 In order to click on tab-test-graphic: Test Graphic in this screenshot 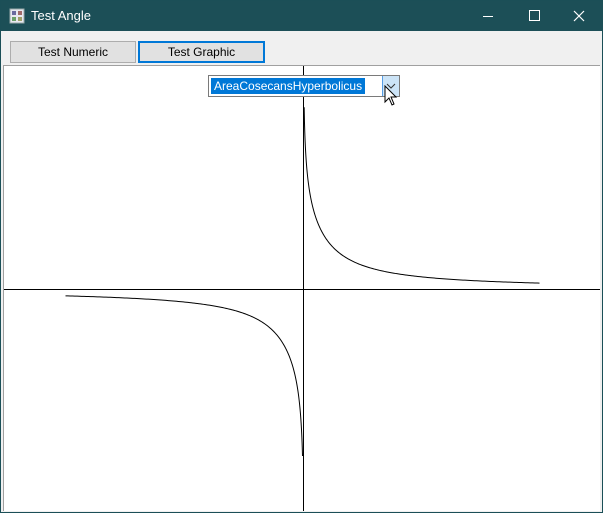, I will do `click(201, 52)`.